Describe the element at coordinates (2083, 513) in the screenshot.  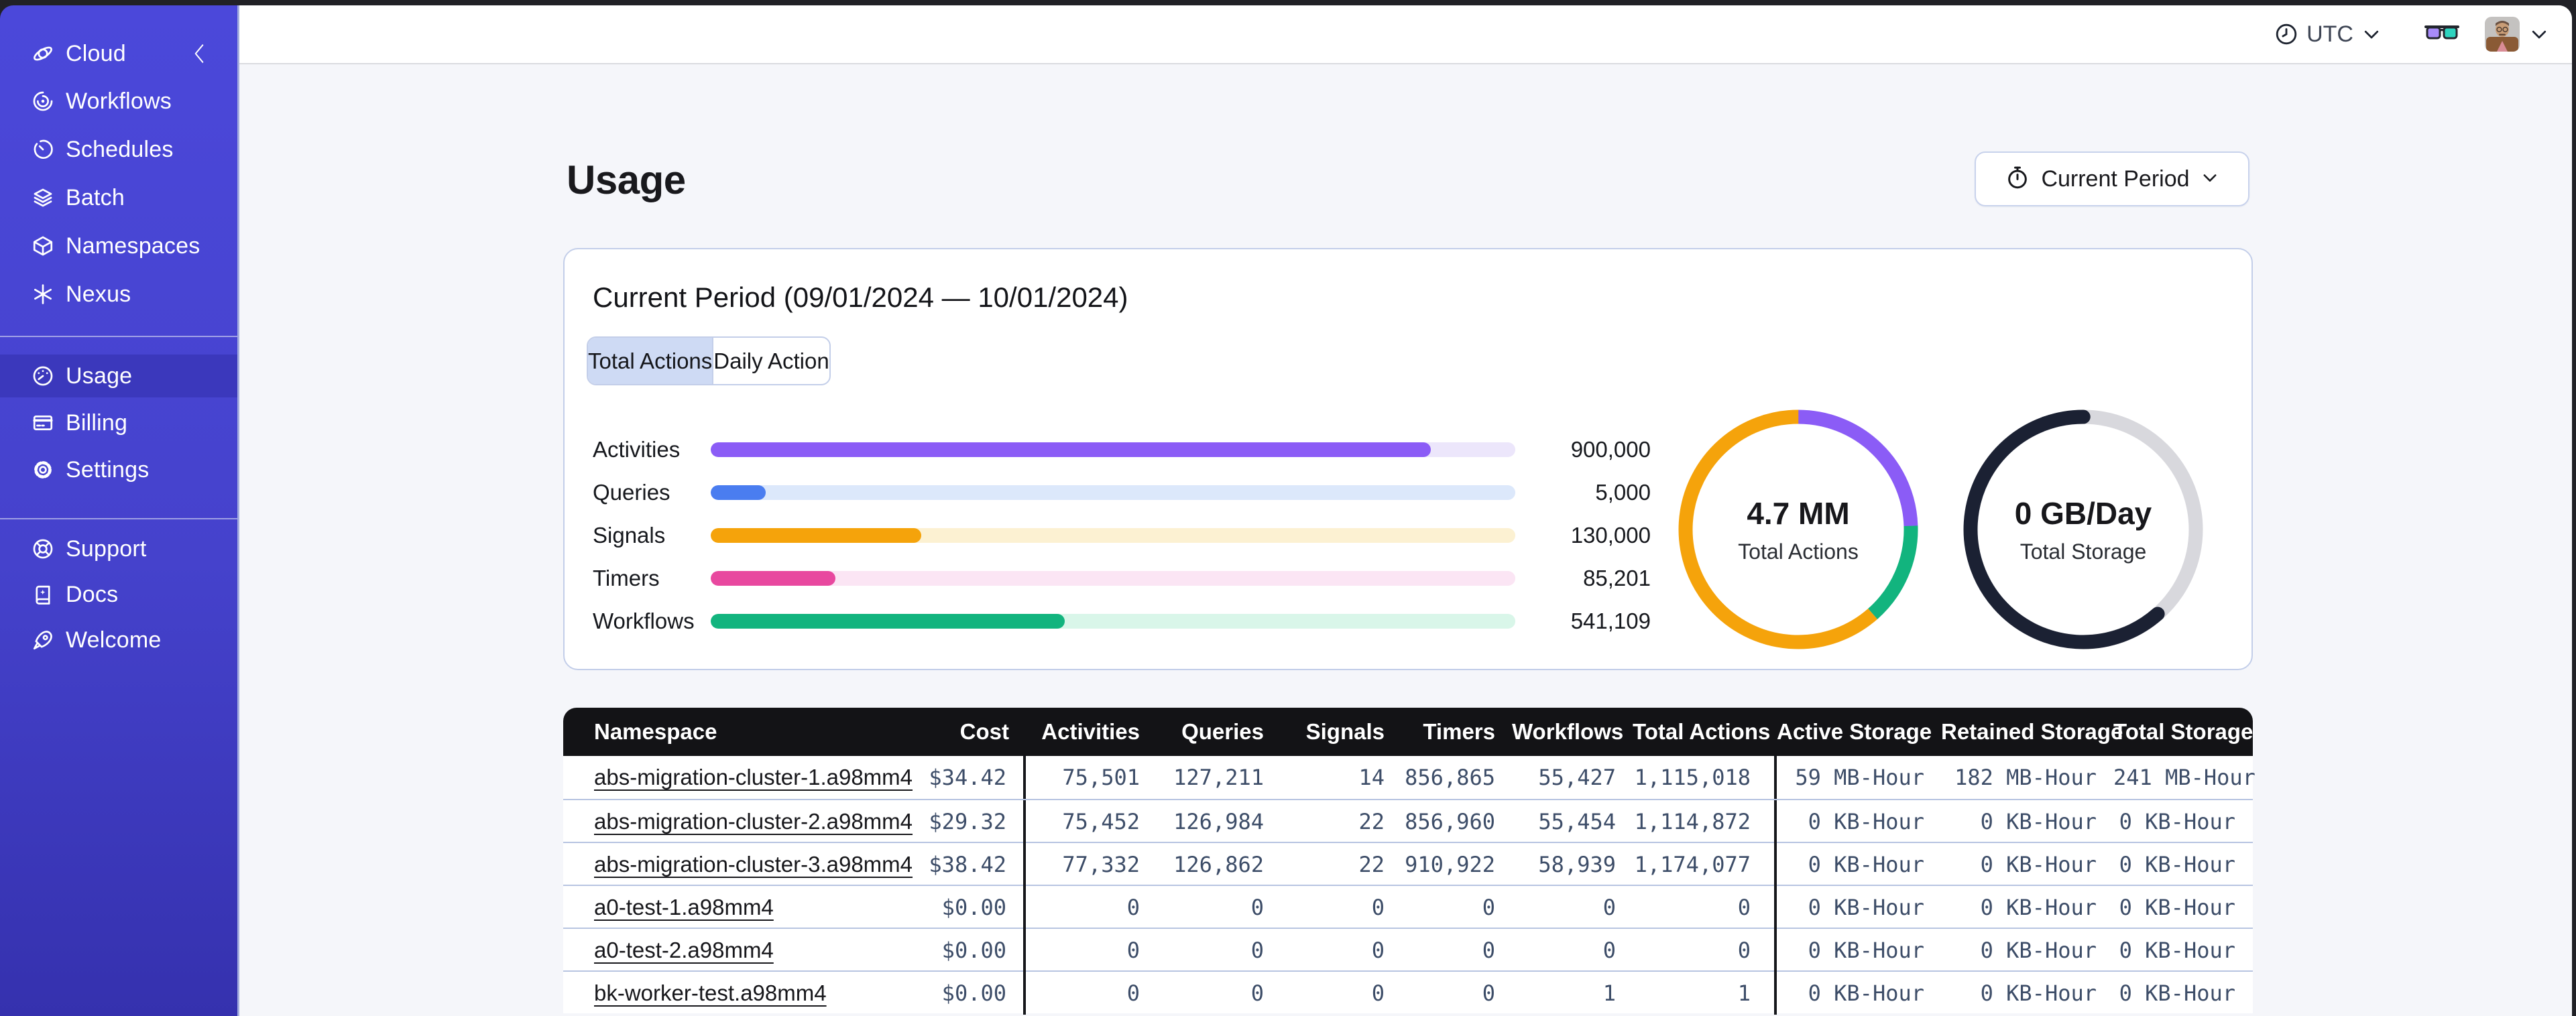
I see `total-storage-value: 0 GB/Day` at that location.